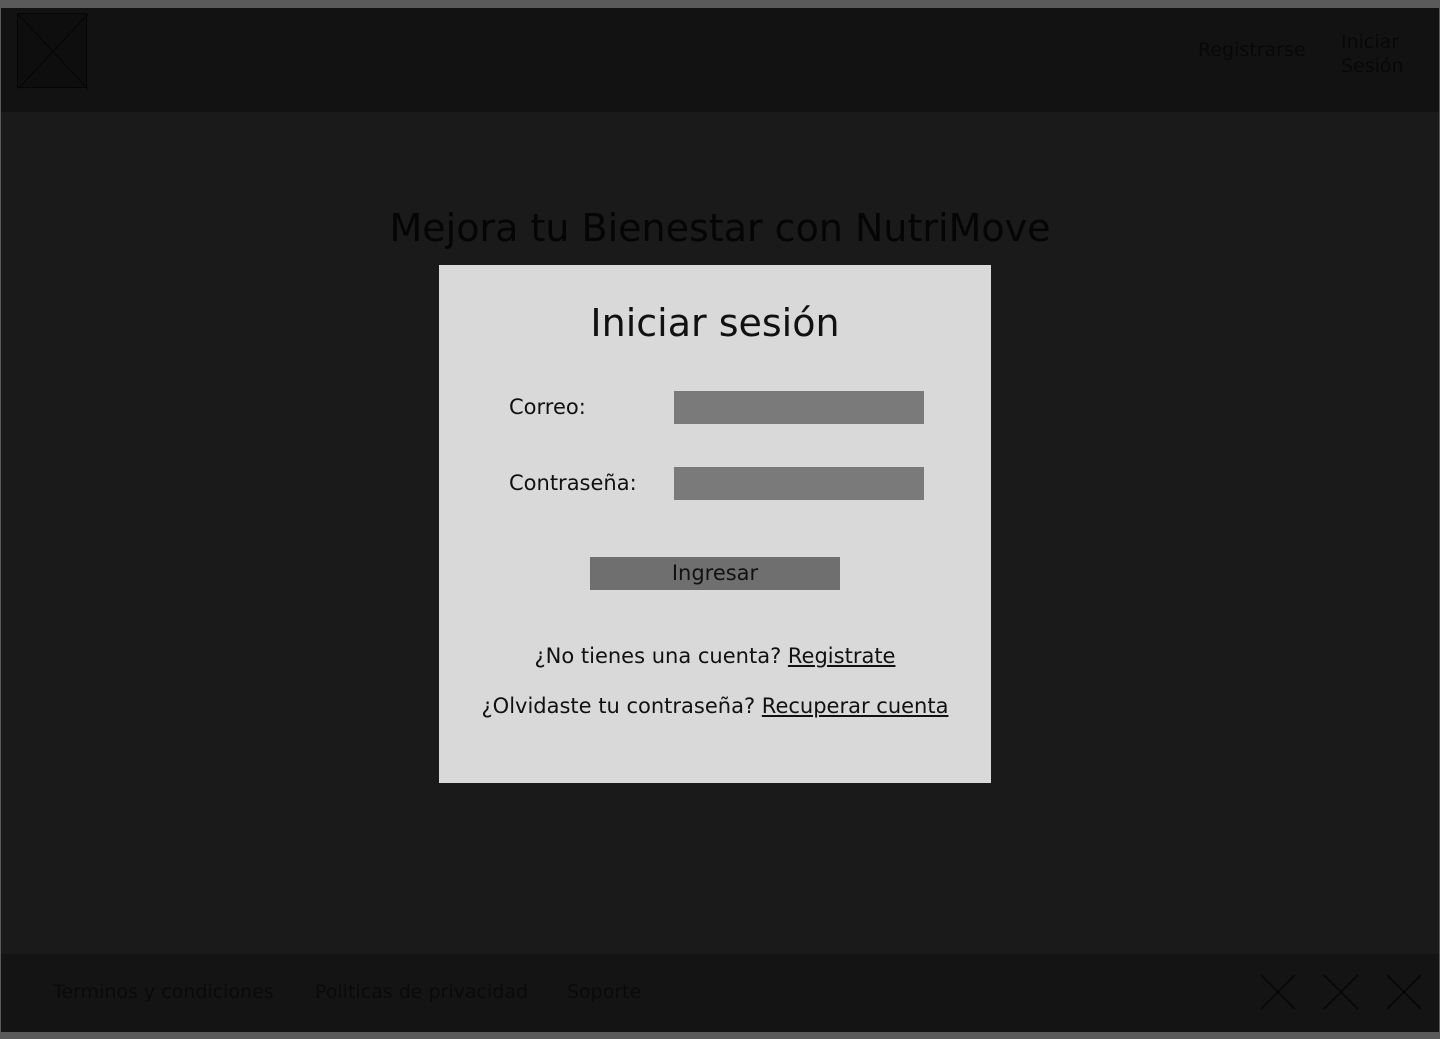  I want to click on image-placeholder-icon, so click(53, 51).